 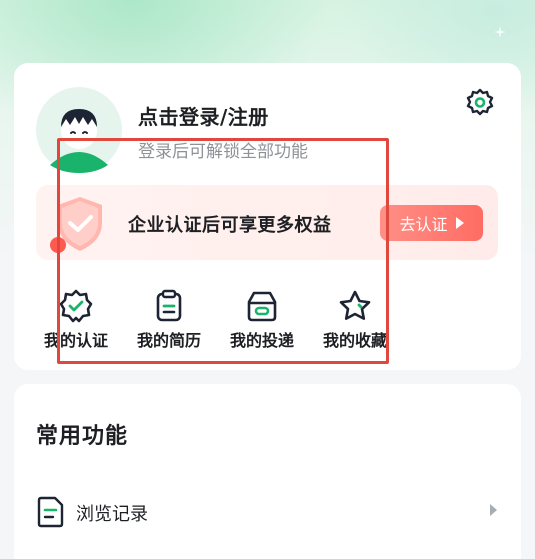 I want to click on quick-action-my-favorites: 我的收藏, so click(x=355, y=320).